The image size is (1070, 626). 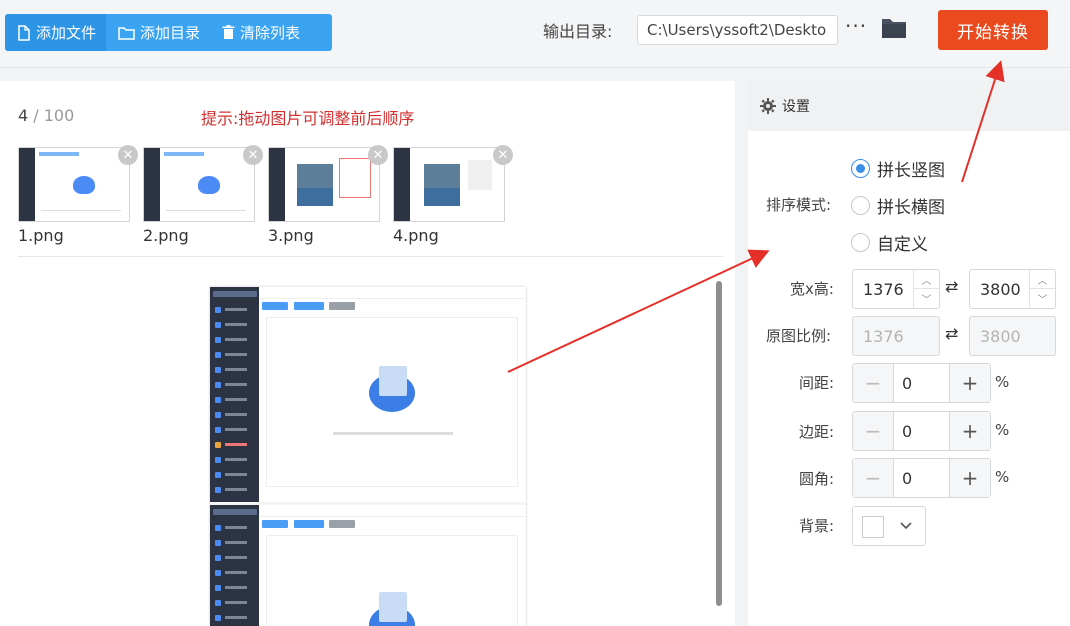 I want to click on folder-outline-icon, so click(x=126, y=33).